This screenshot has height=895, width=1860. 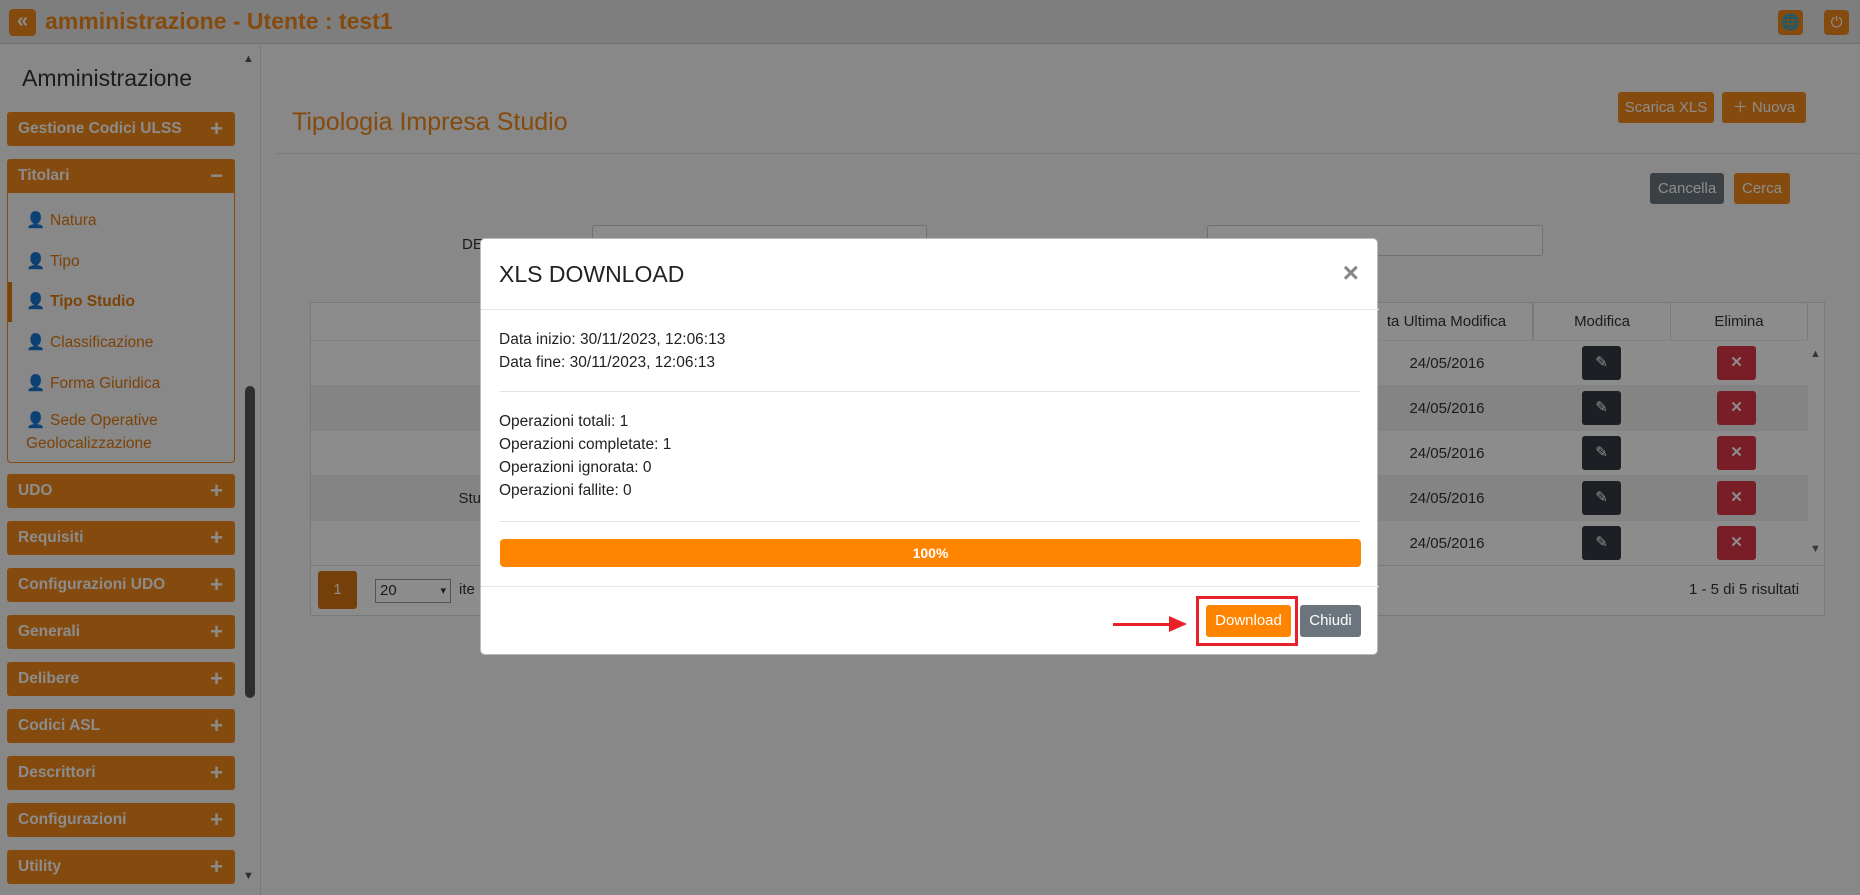 What do you see at coordinates (1178, 624) in the screenshot?
I see `arrow-head-icon` at bounding box center [1178, 624].